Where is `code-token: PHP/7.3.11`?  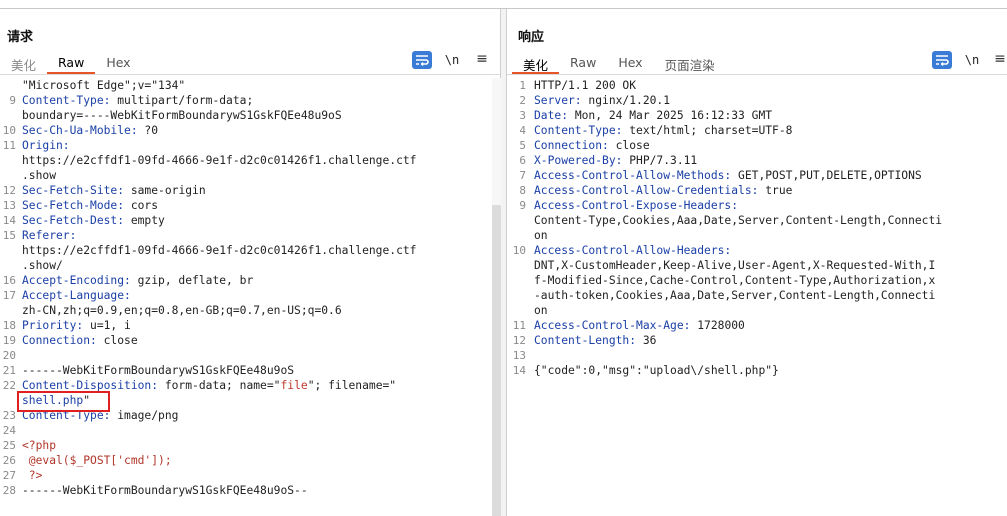 code-token: PHP/7.3.11 is located at coordinates (660, 160).